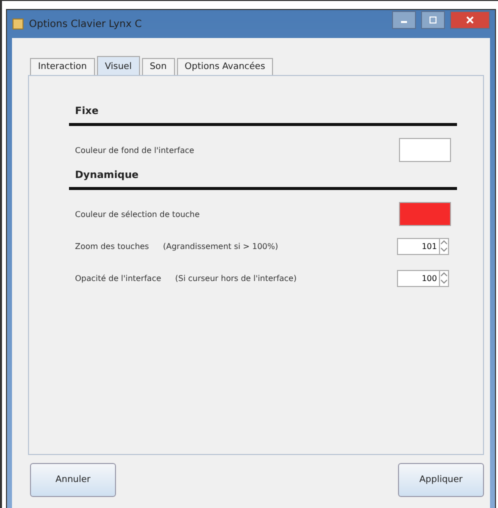 This screenshot has height=508, width=498. Describe the element at coordinates (441, 480) in the screenshot. I see `dialog-button: Appliquer` at that location.